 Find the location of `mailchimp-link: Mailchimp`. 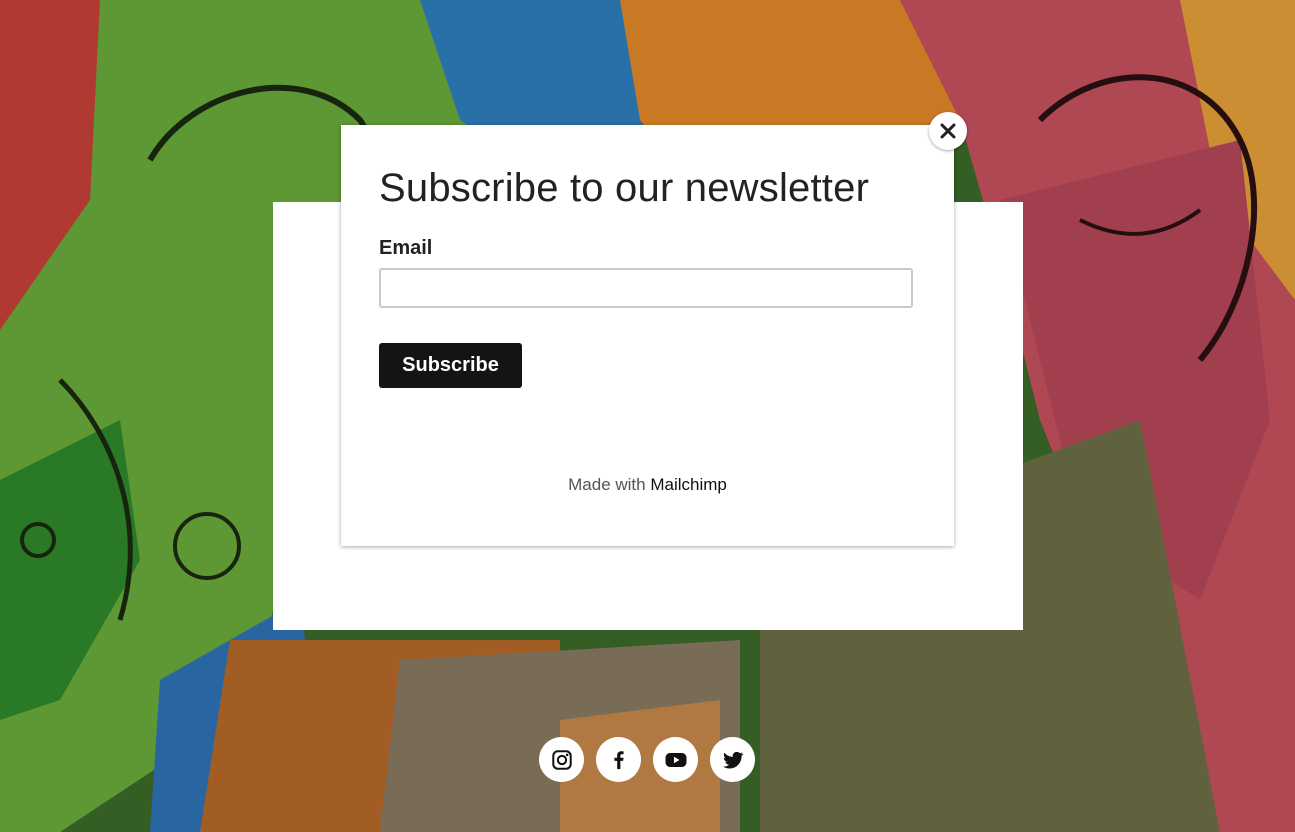

mailchimp-link: Mailchimp is located at coordinates (688, 484).